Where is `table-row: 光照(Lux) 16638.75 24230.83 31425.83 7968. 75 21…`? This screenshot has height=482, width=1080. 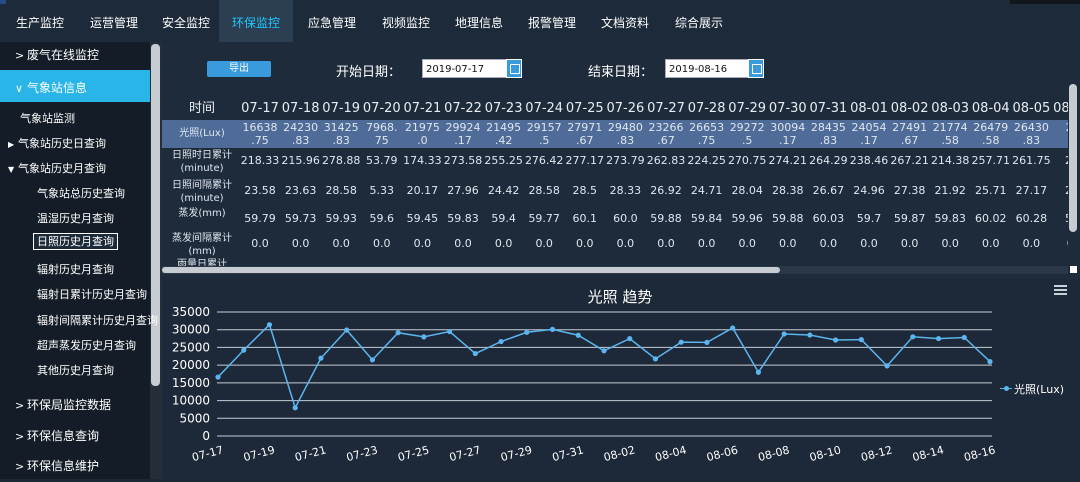
table-row: 光照(Lux) 16638.75 24230.83 31425.83 7968. 75 21… is located at coordinates (615, 134).